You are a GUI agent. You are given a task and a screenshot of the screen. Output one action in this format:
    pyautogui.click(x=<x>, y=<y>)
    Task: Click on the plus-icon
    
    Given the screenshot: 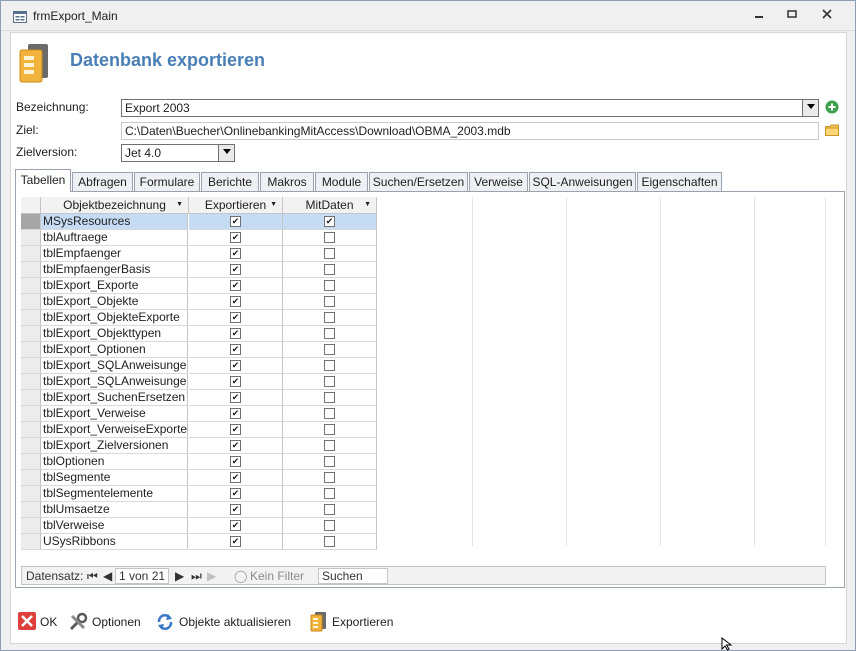 What is the action you would take?
    pyautogui.click(x=832, y=107)
    